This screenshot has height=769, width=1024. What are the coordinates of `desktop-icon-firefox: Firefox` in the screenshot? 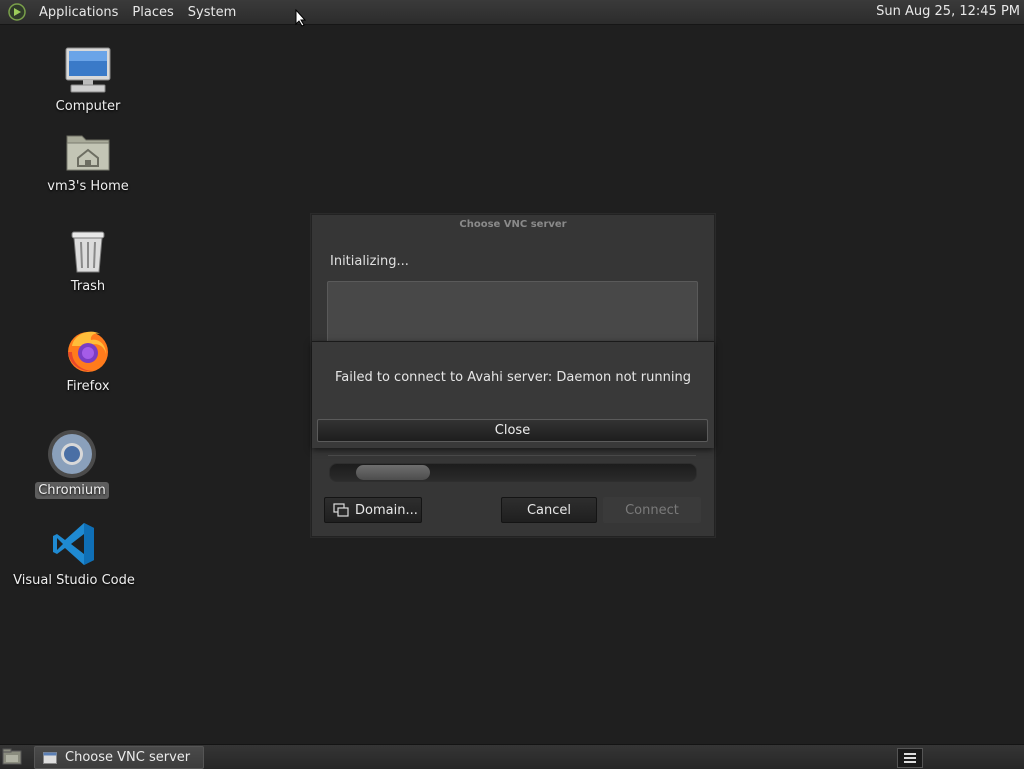 It's located at (88, 359).